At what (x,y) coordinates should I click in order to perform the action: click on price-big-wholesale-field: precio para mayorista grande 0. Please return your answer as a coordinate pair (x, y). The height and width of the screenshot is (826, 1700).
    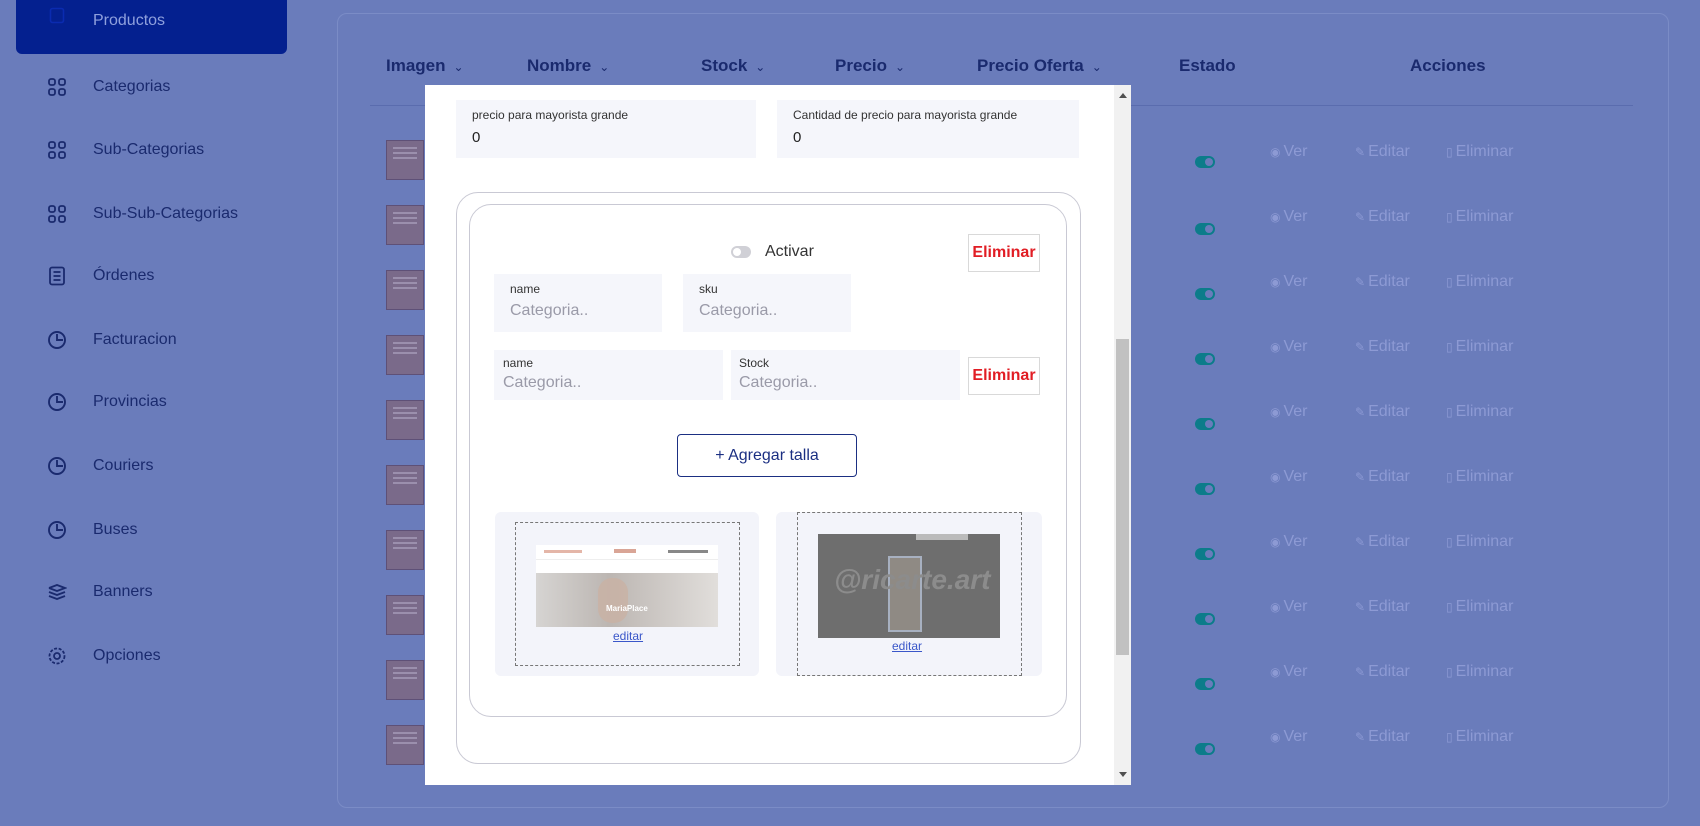
    Looking at the image, I should click on (606, 129).